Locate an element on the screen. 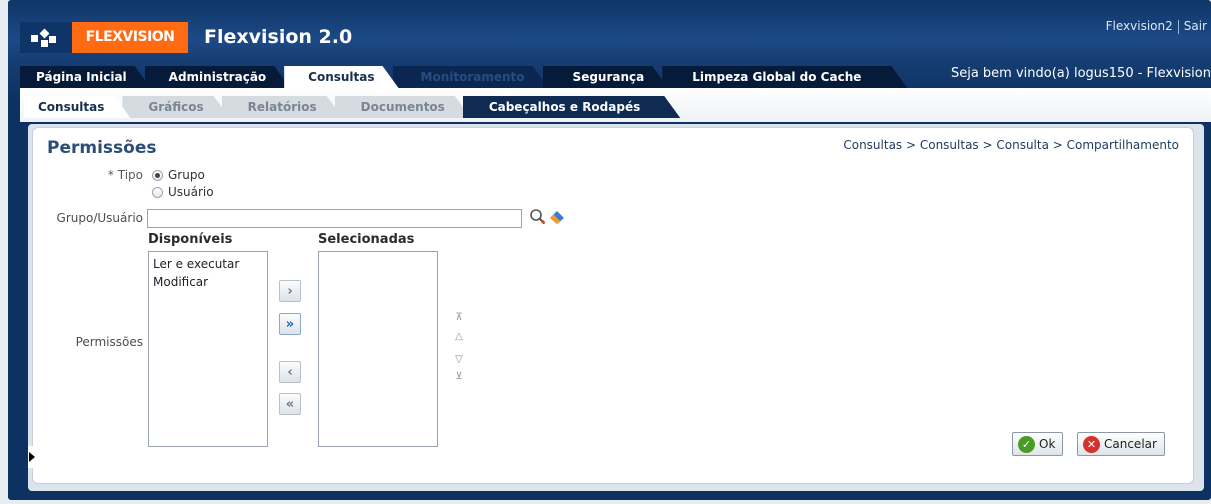  clear-eraser-icon is located at coordinates (557, 217).